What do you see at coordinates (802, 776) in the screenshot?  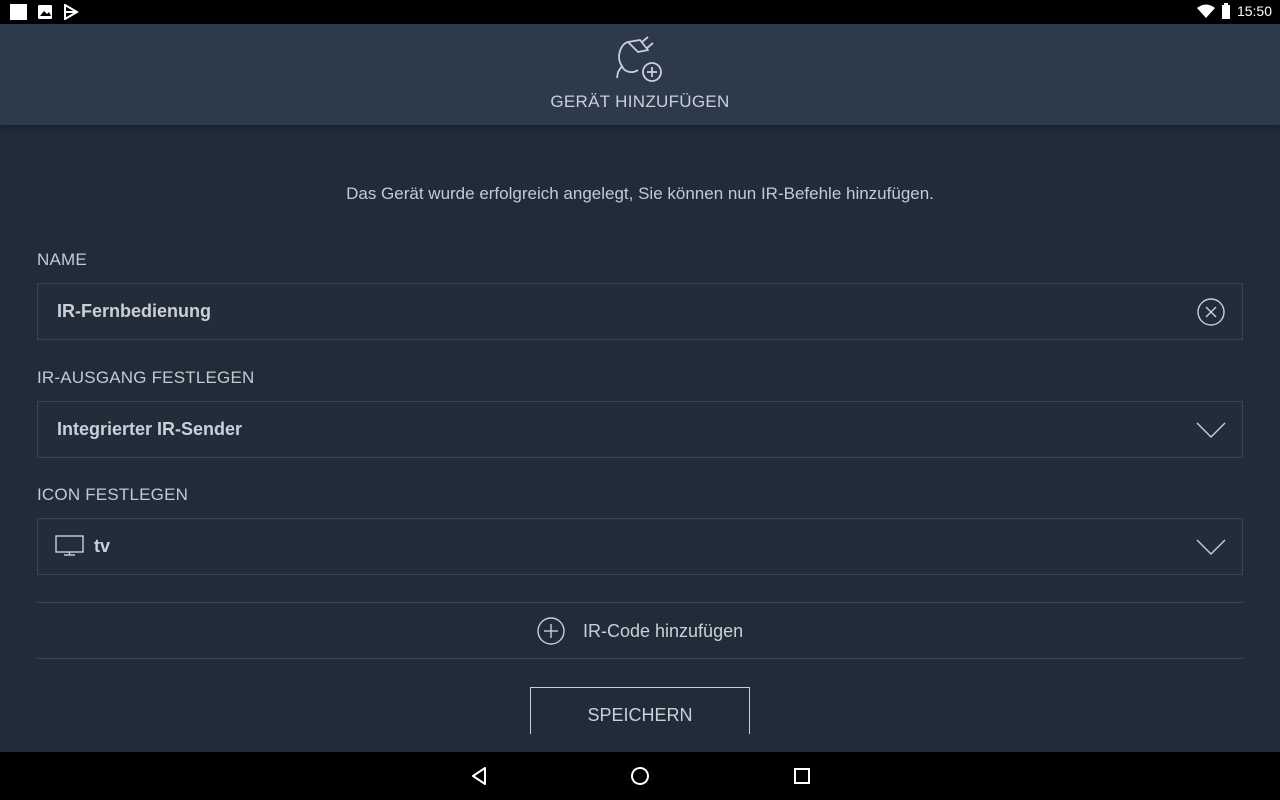 I see `recents-icon` at bounding box center [802, 776].